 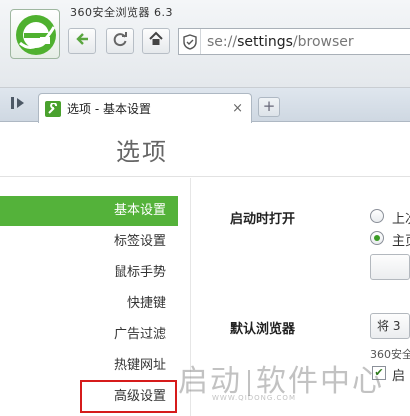 What do you see at coordinates (89, 304) in the screenshot?
I see `sidenav-item-shortcuts: 快捷键` at bounding box center [89, 304].